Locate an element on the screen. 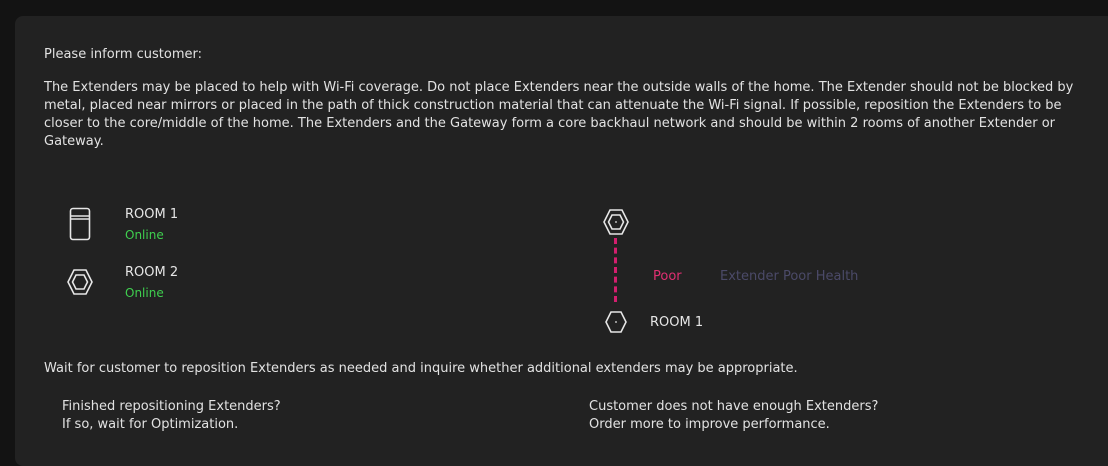  gateway-icon is located at coordinates (80, 224).